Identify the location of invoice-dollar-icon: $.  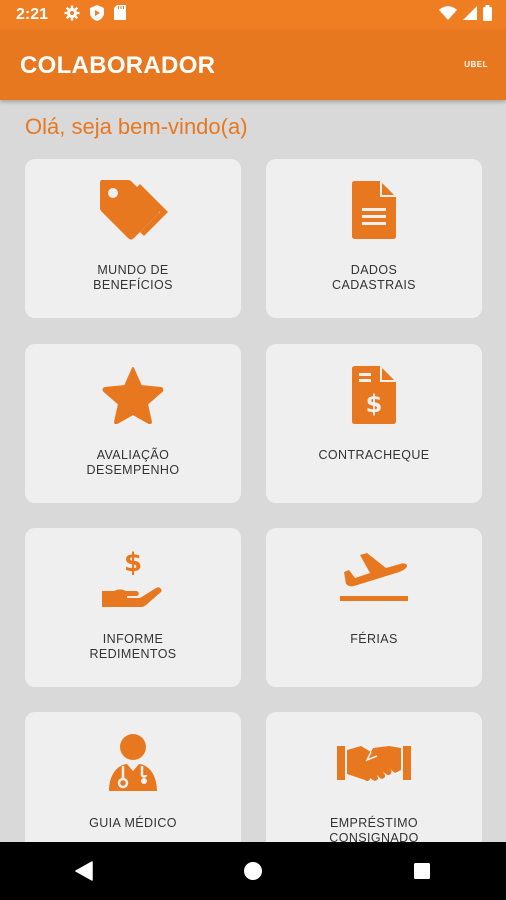
(374, 397).